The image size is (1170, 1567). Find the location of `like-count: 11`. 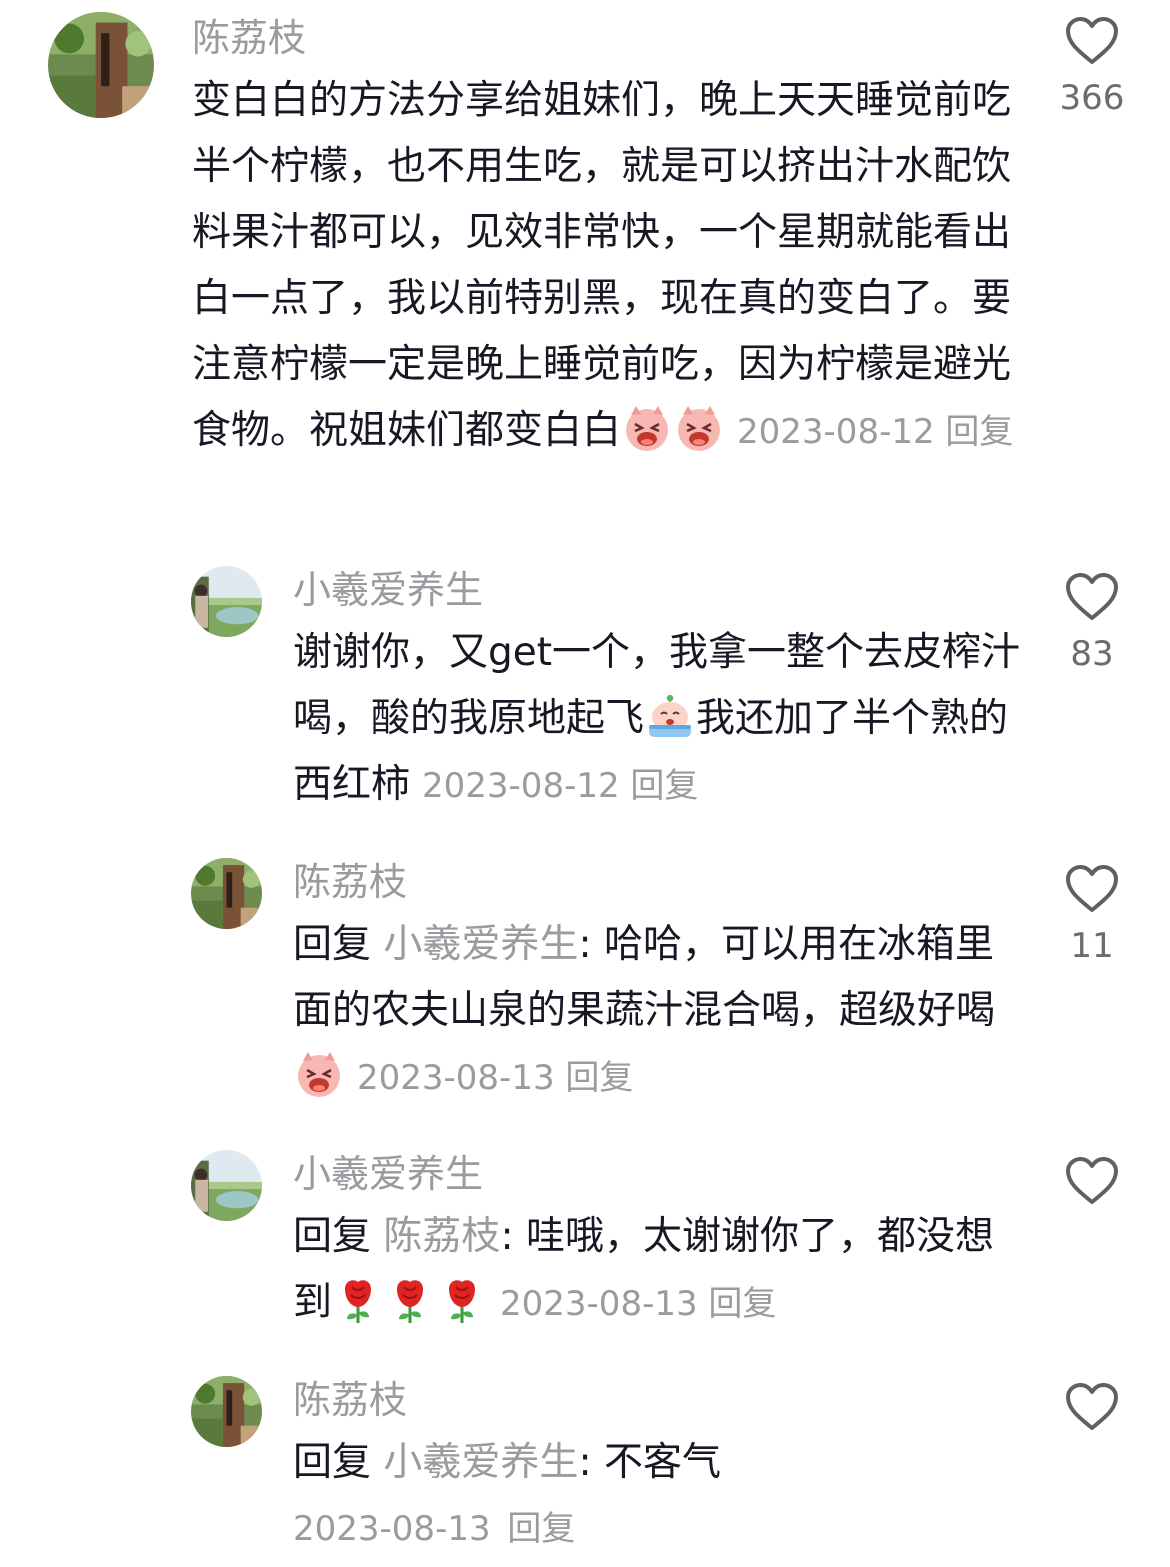

like-count: 11 is located at coordinates (1092, 946).